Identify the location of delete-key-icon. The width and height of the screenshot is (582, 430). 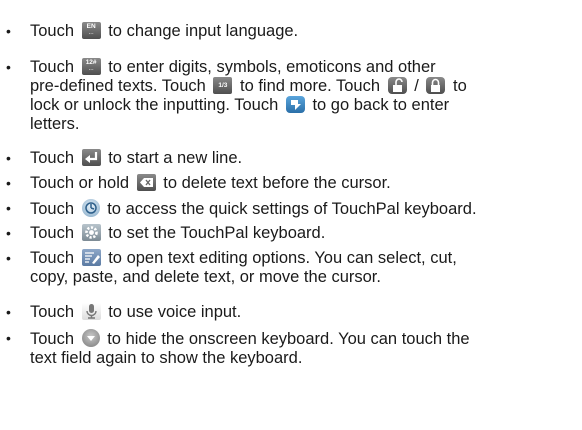
(146, 182).